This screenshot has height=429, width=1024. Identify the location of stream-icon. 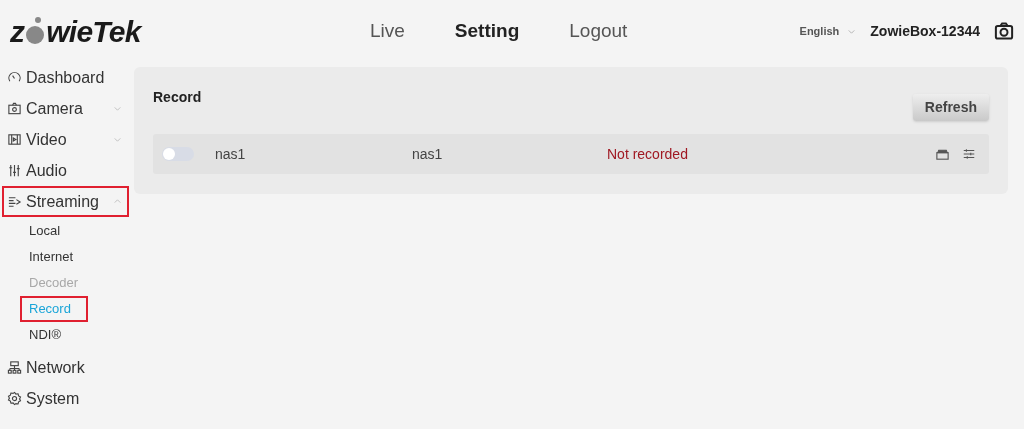
(14, 201).